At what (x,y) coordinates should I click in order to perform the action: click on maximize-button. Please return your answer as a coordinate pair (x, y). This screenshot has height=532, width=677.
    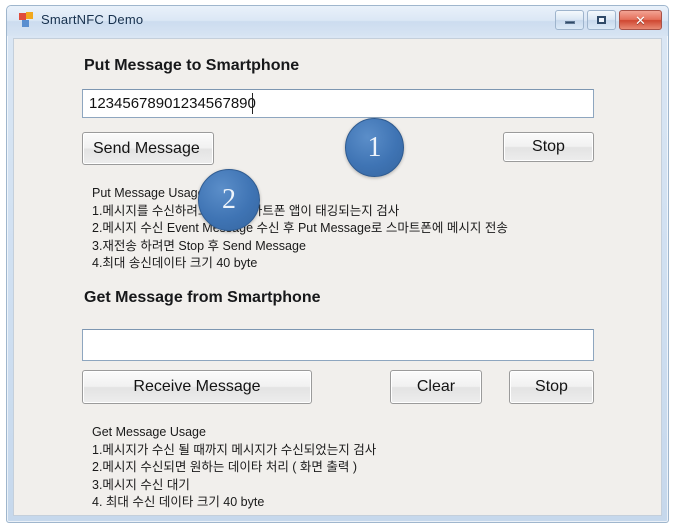
    Looking at the image, I should click on (601, 20).